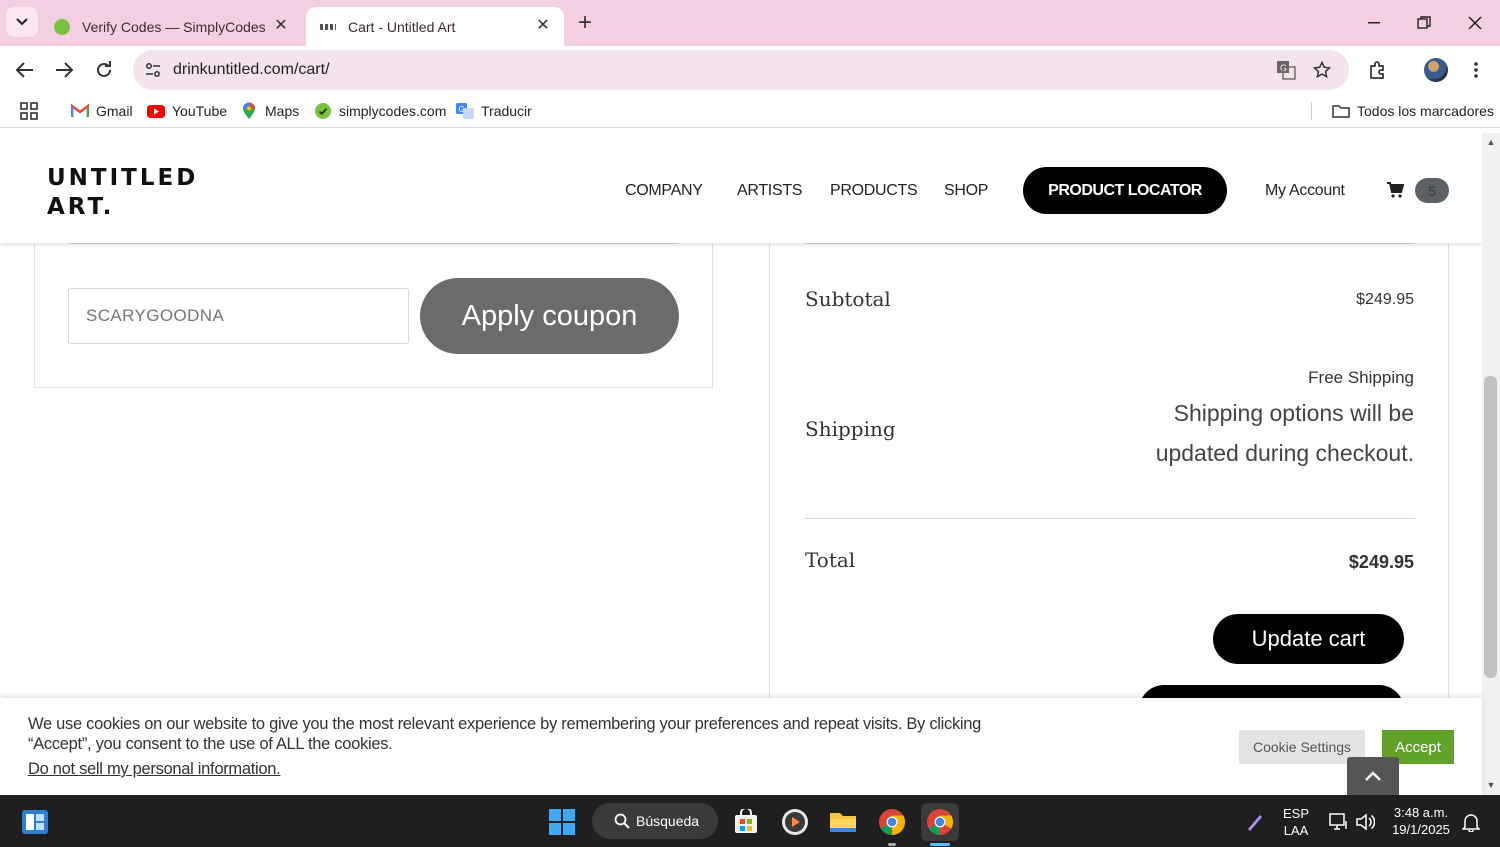 The height and width of the screenshot is (847, 1500). Describe the element at coordinates (585, 22) in the screenshot. I see `new-tab-button: +` at that location.